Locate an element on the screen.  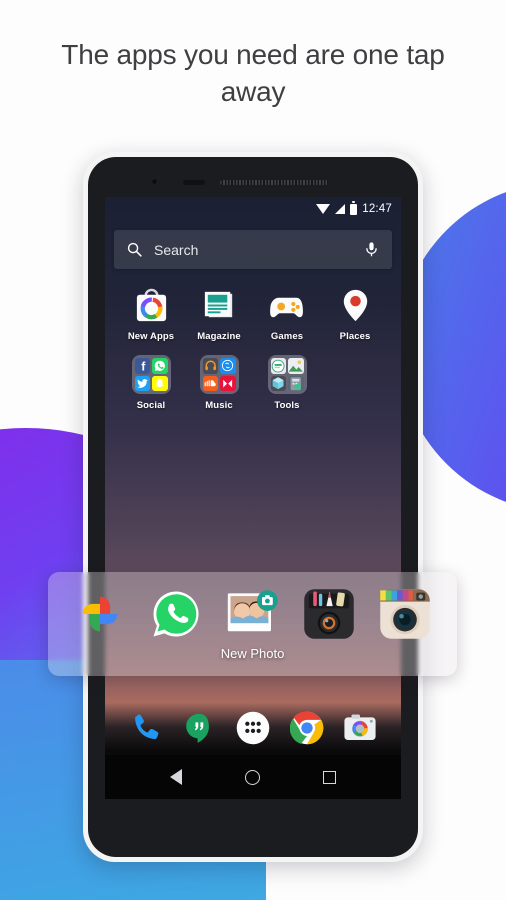
app-games: Games is located at coordinates (287, 314).